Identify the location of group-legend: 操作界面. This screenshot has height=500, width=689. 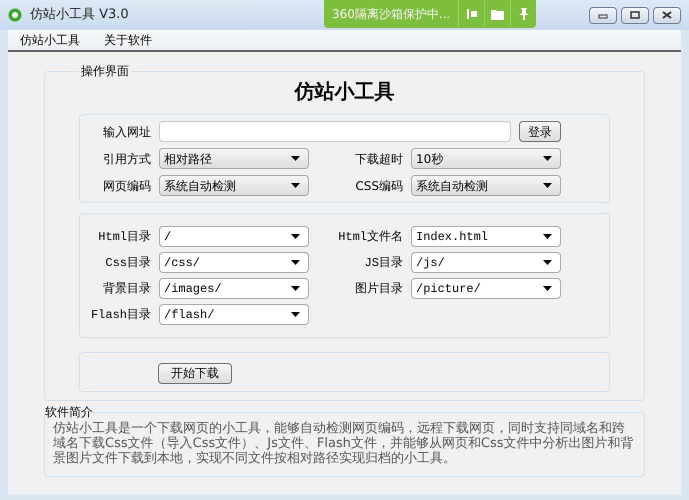
(105, 71).